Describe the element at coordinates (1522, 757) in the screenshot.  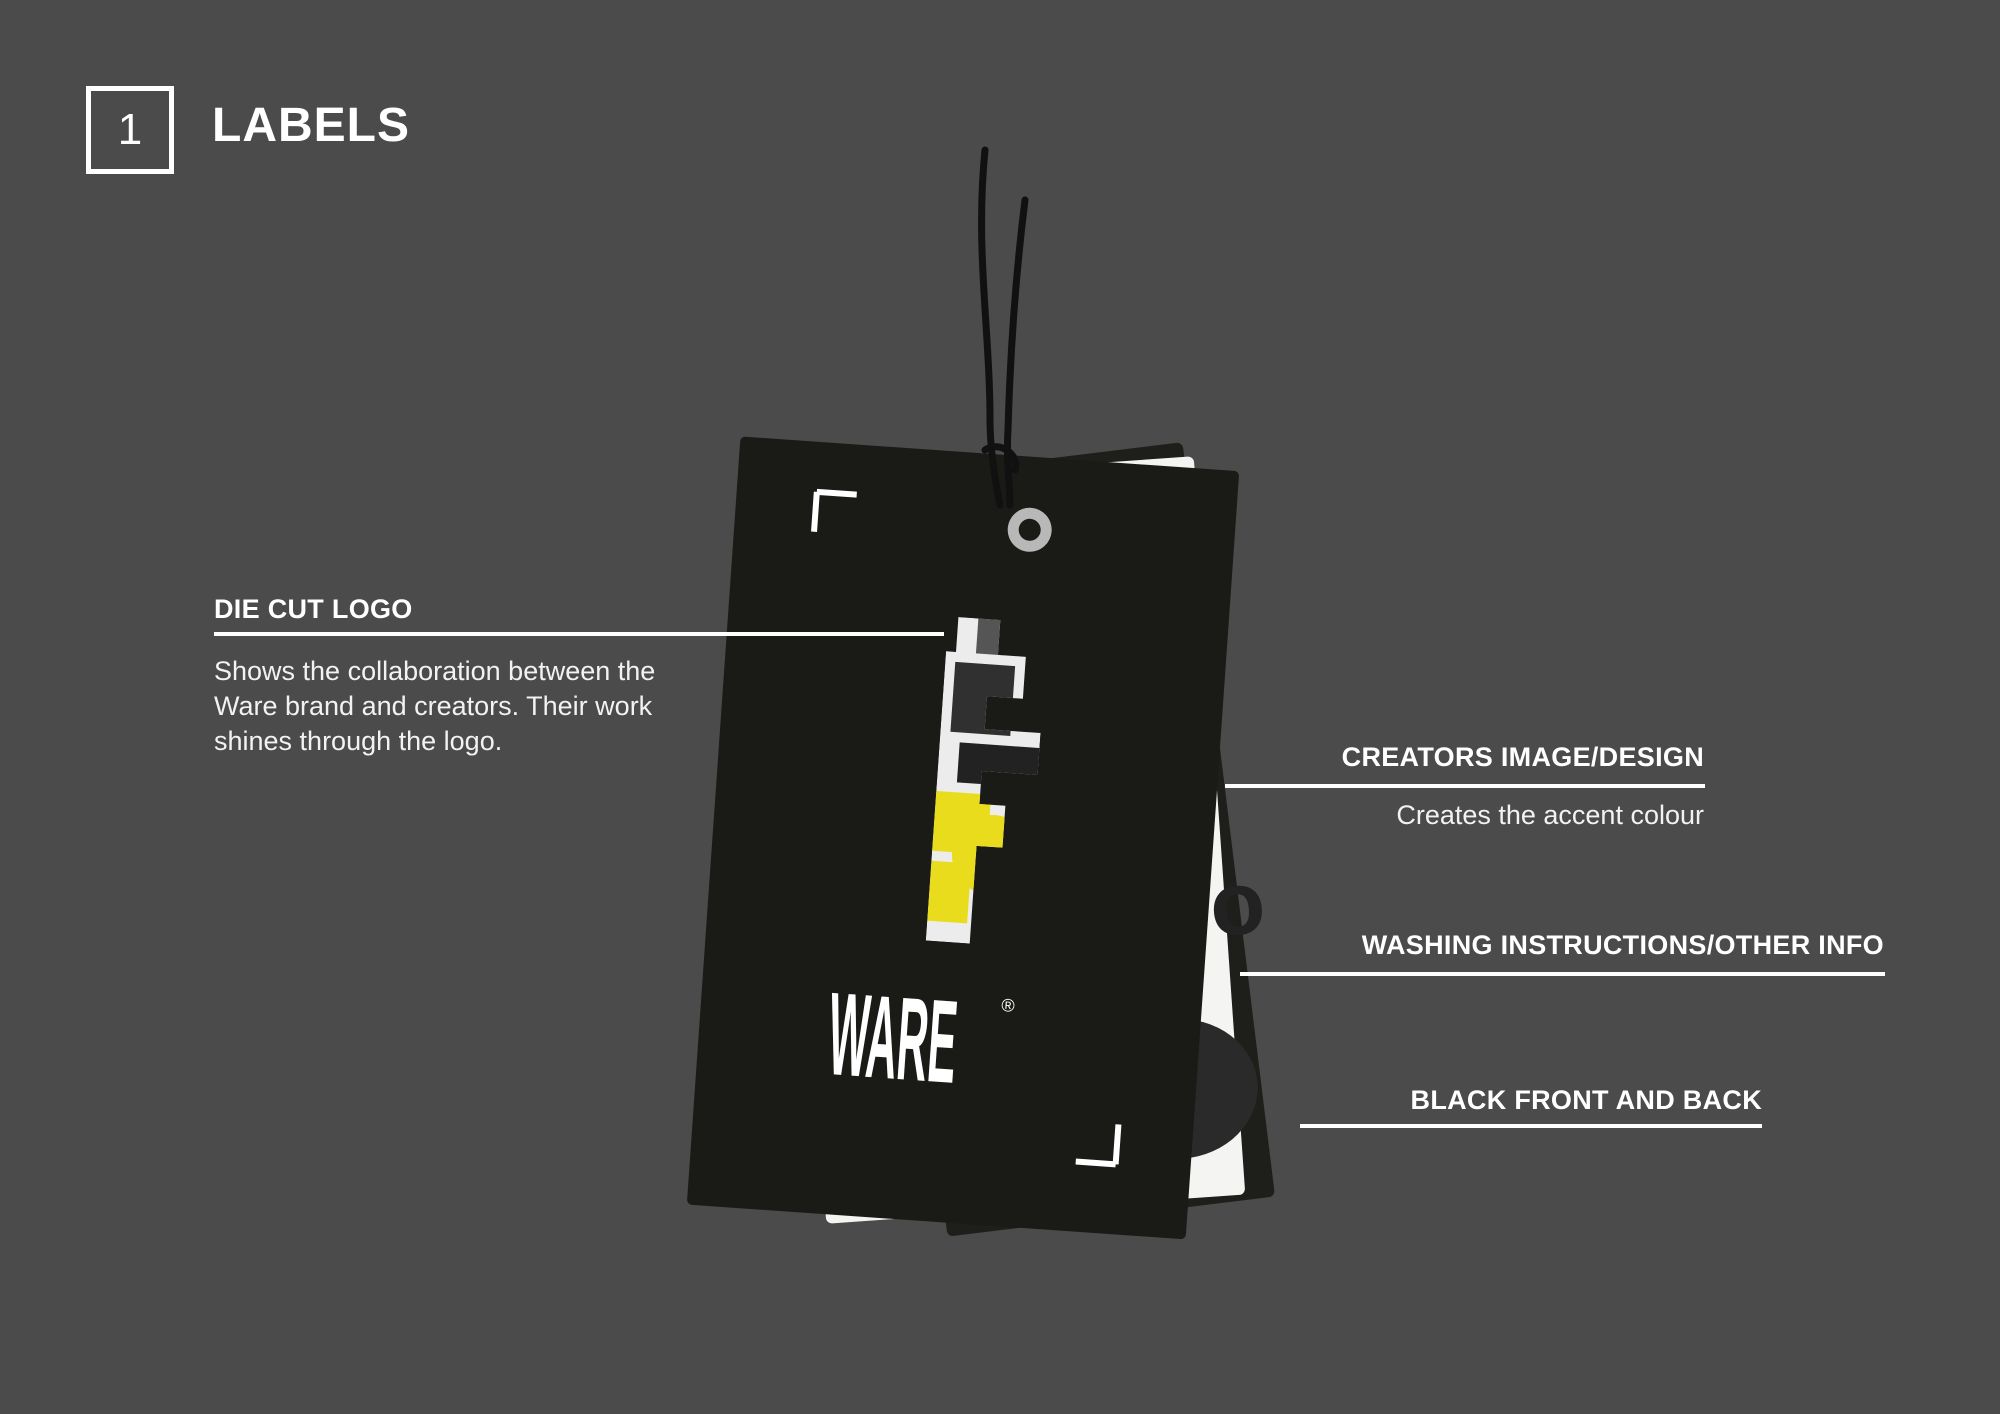
I see `creators-heading: CREATORS IMAGE/DESIGN` at that location.